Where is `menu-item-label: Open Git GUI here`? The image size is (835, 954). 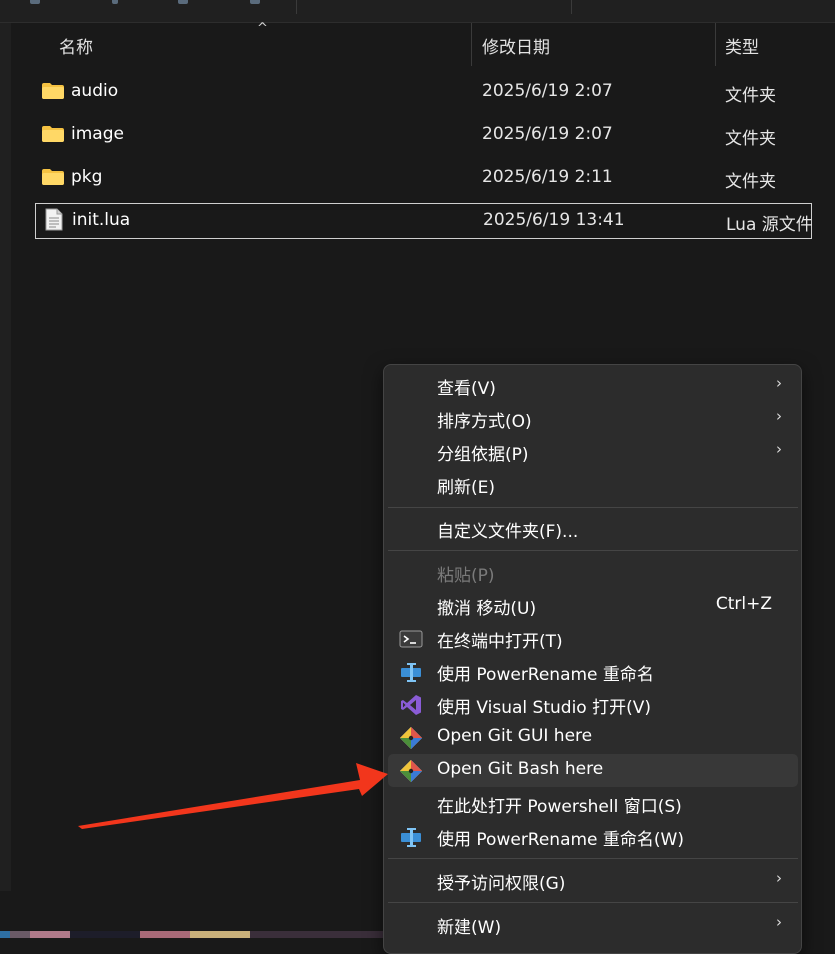 menu-item-label: Open Git GUI here is located at coordinates (515, 736).